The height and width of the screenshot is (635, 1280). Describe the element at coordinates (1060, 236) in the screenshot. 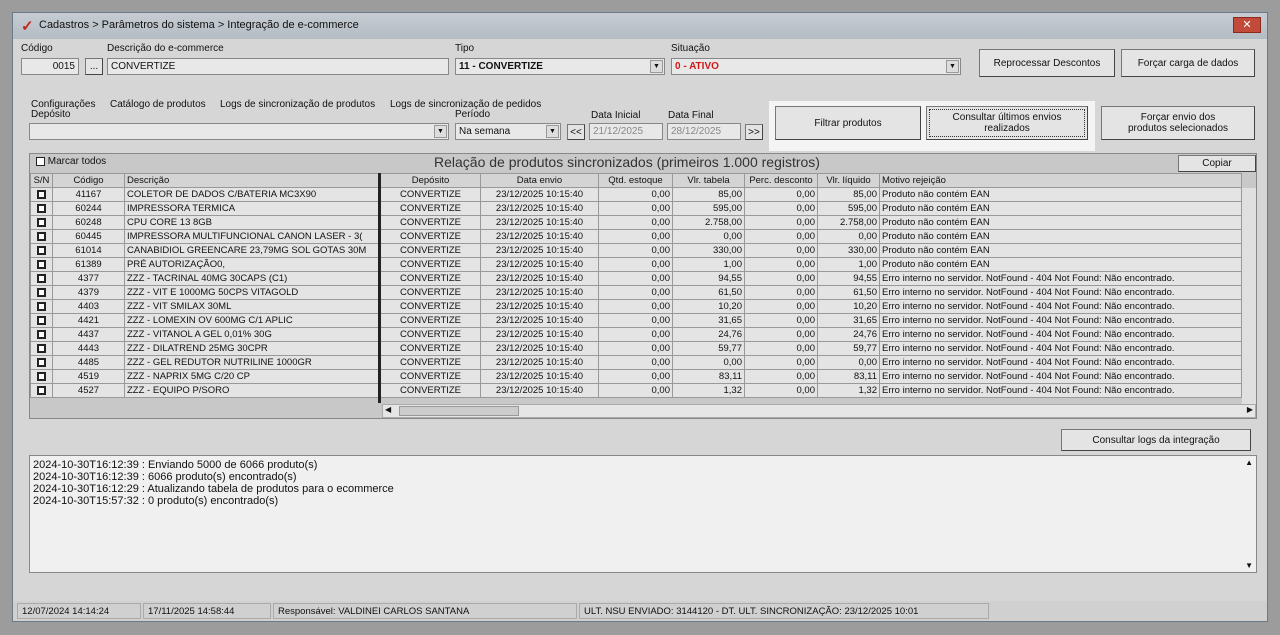

I see `table-cell: Produto não contém EAN` at that location.